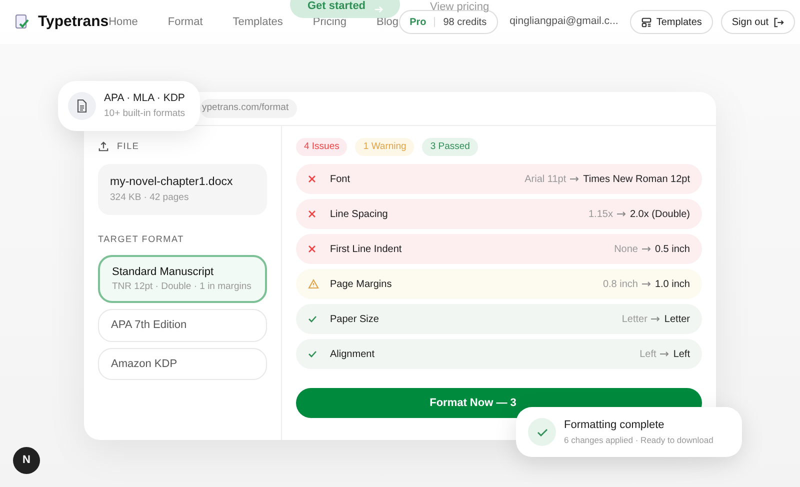 The width and height of the screenshot is (800, 487). What do you see at coordinates (141, 239) in the screenshot?
I see `section-label: TARGET FORMAT` at bounding box center [141, 239].